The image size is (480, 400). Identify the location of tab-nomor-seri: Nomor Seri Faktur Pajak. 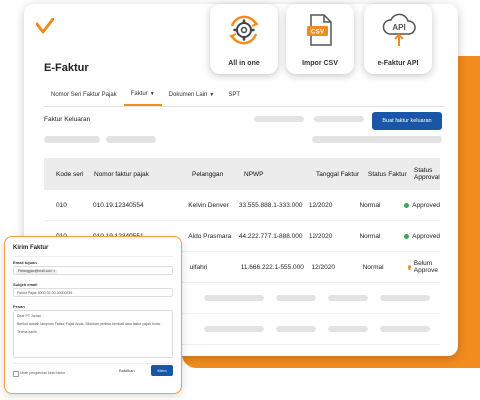
(84, 96).